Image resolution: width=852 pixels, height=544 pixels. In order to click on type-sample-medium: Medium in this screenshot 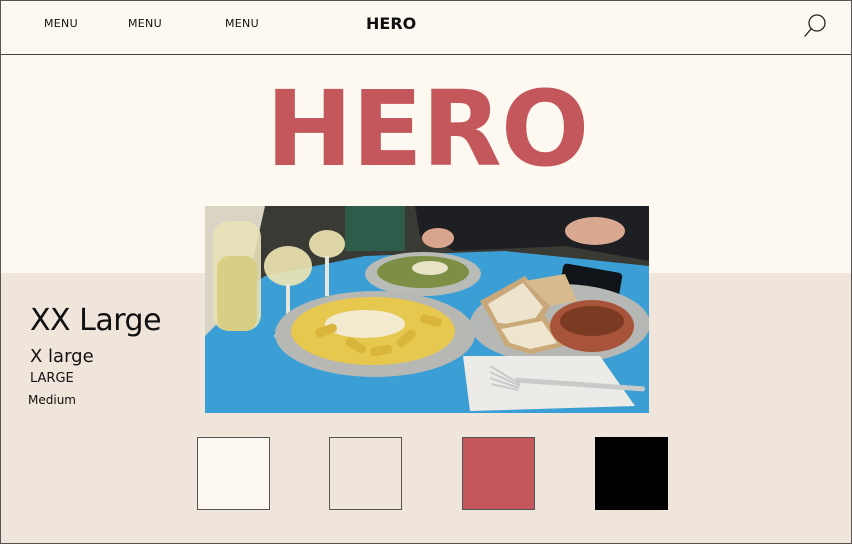, I will do `click(52, 400)`.